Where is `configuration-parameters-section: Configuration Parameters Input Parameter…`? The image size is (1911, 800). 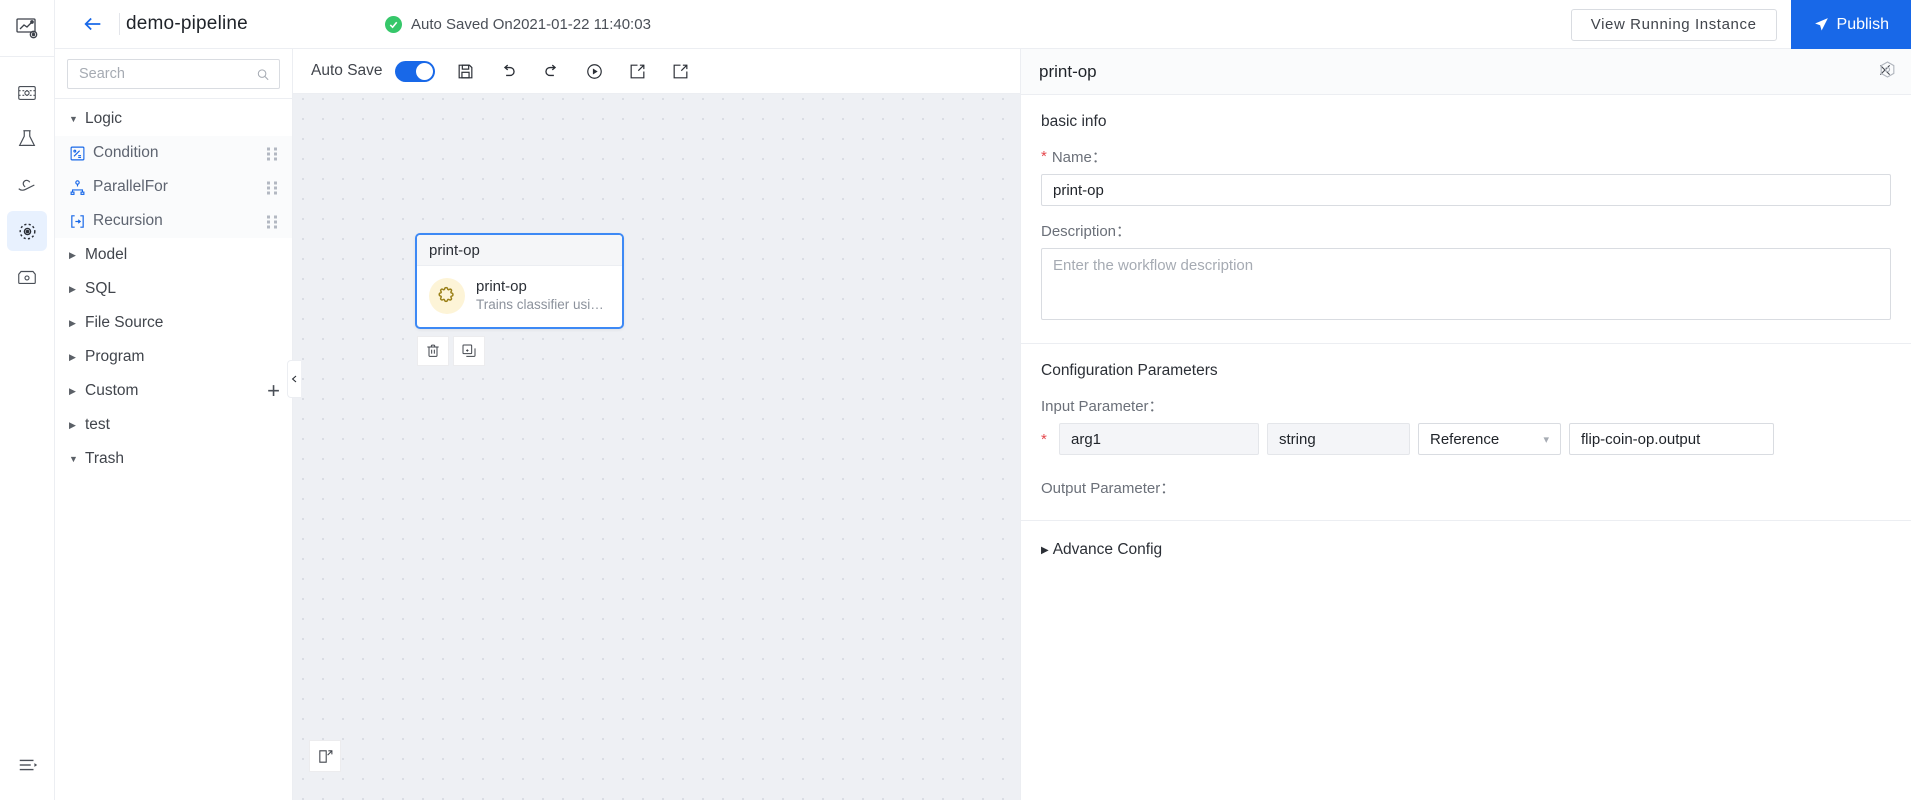 configuration-parameters-section: Configuration Parameters Input Parameter… is located at coordinates (1466, 421).